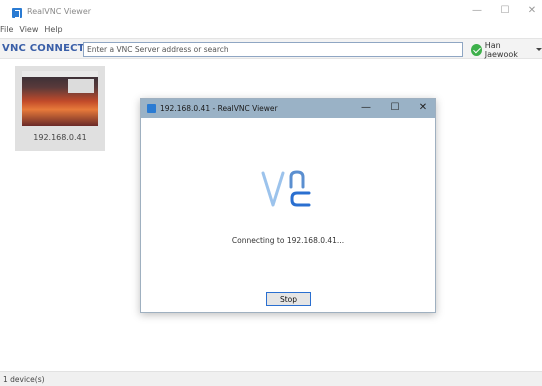 This screenshot has width=542, height=386. I want to click on minimize-button: —, so click(477, 11).